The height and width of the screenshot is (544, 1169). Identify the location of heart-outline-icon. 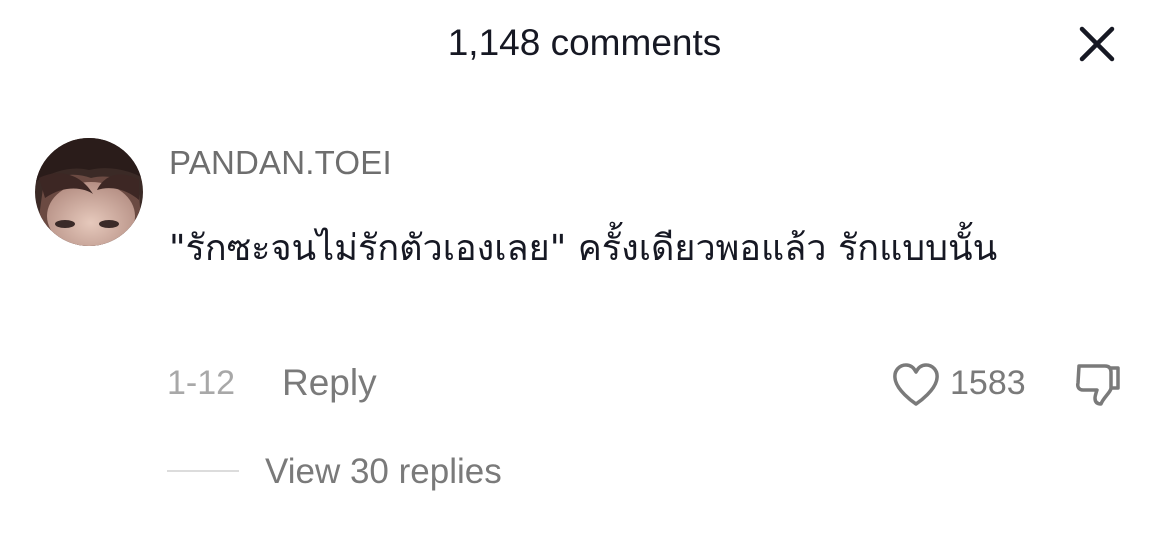
(916, 384).